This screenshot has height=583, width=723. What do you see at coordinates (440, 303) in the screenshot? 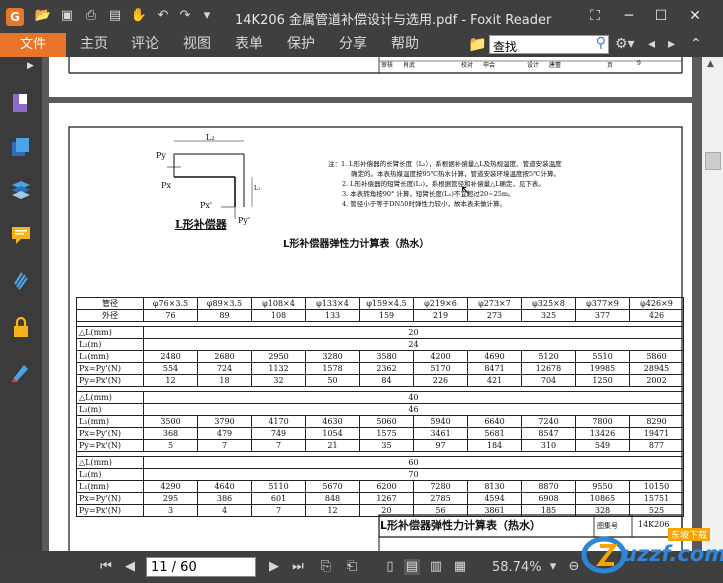
I see `header-cell: φ219×6` at bounding box center [440, 303].